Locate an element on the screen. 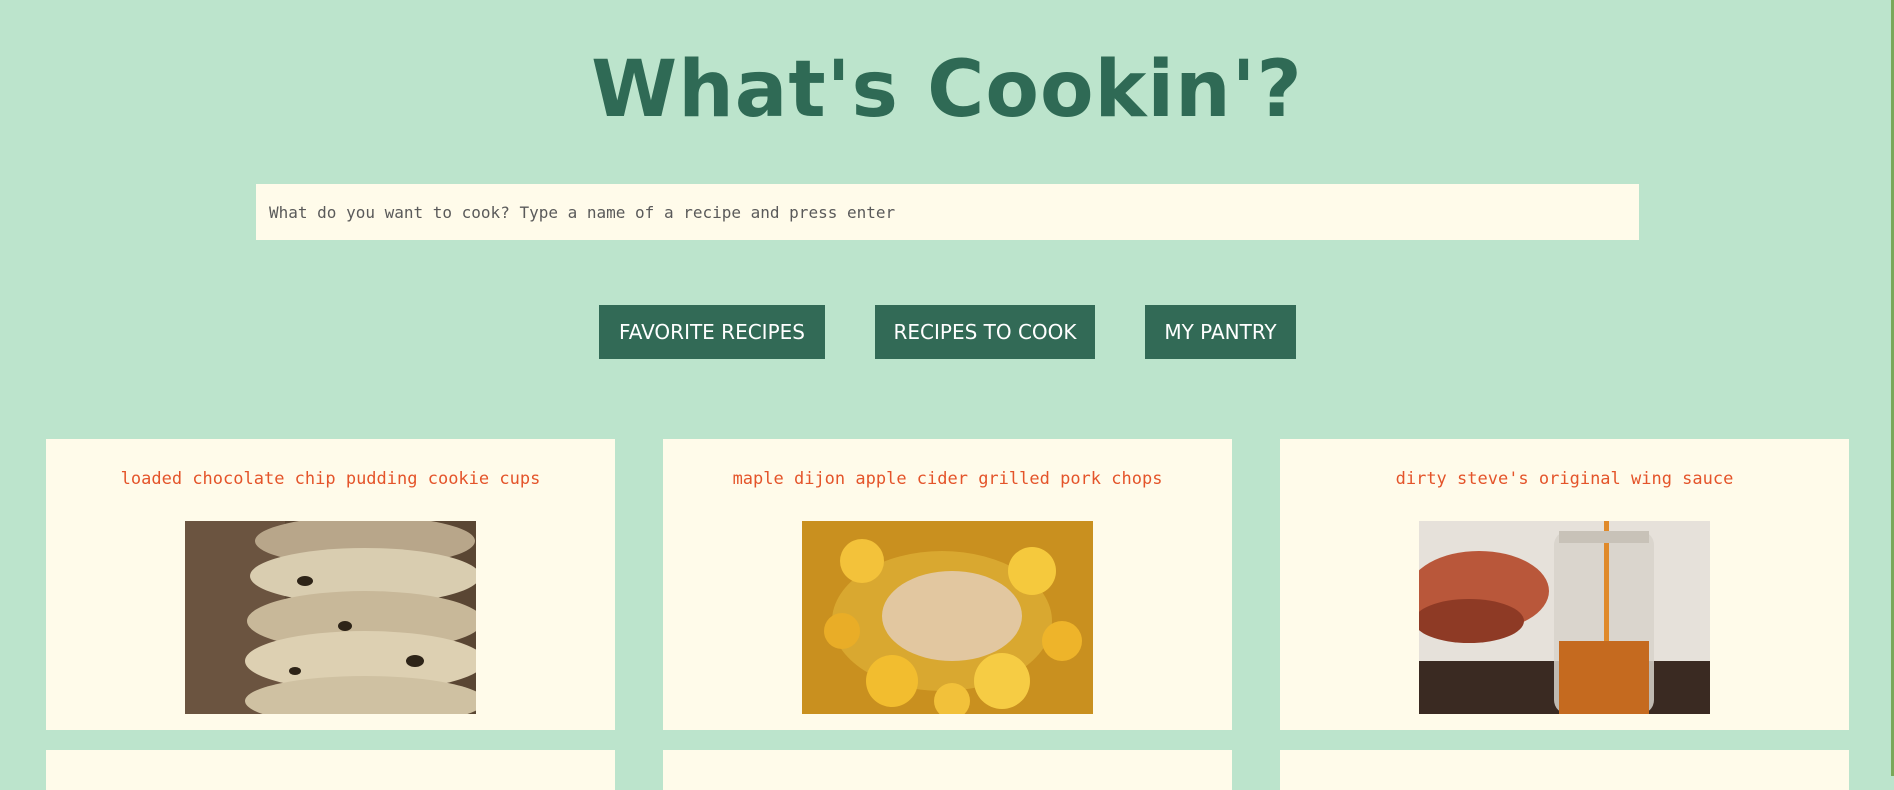 The height and width of the screenshot is (790, 1894). recipe-card: dirty steve's original wing sauce is located at coordinates (1564, 584).